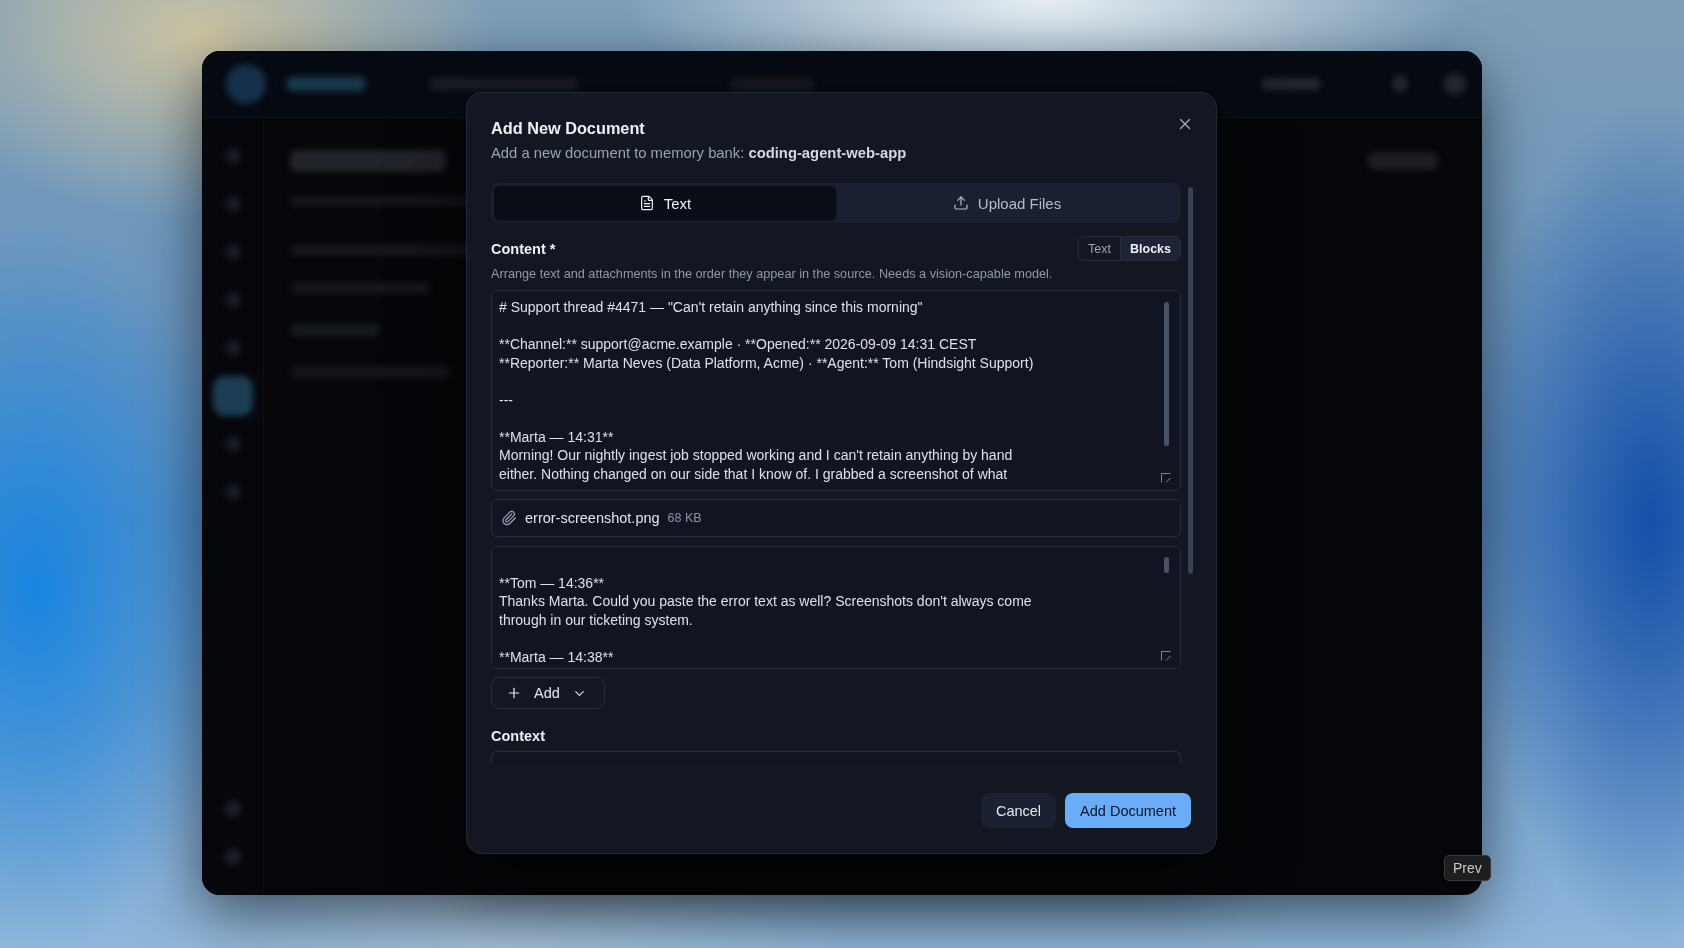  What do you see at coordinates (772, 274) in the screenshot?
I see `field-hint: Arrange text and attachments in the order they appear in the source. Needs a vision-capable model.` at bounding box center [772, 274].